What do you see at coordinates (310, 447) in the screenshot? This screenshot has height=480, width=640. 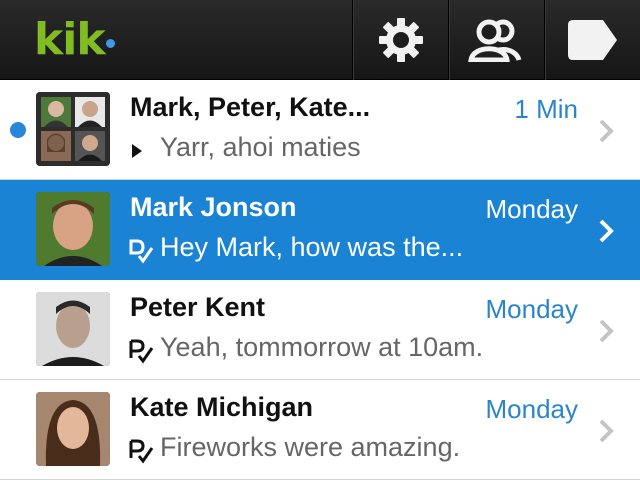 I see `conversation-preview: Fireworks were amazing.` at bounding box center [310, 447].